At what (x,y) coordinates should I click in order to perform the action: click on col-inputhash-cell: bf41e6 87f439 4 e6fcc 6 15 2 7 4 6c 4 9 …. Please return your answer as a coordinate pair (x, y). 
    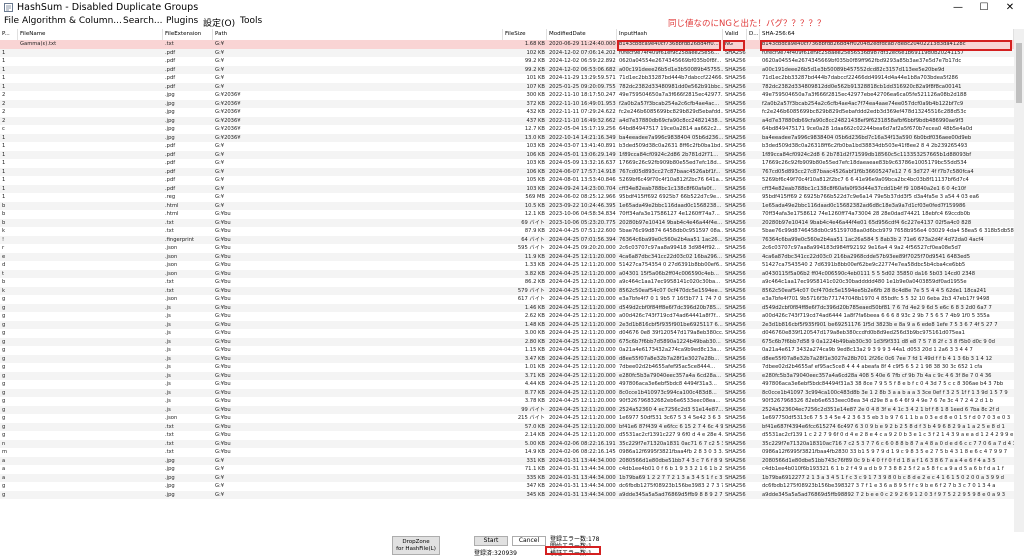
    Looking at the image, I should click on (671, 426).